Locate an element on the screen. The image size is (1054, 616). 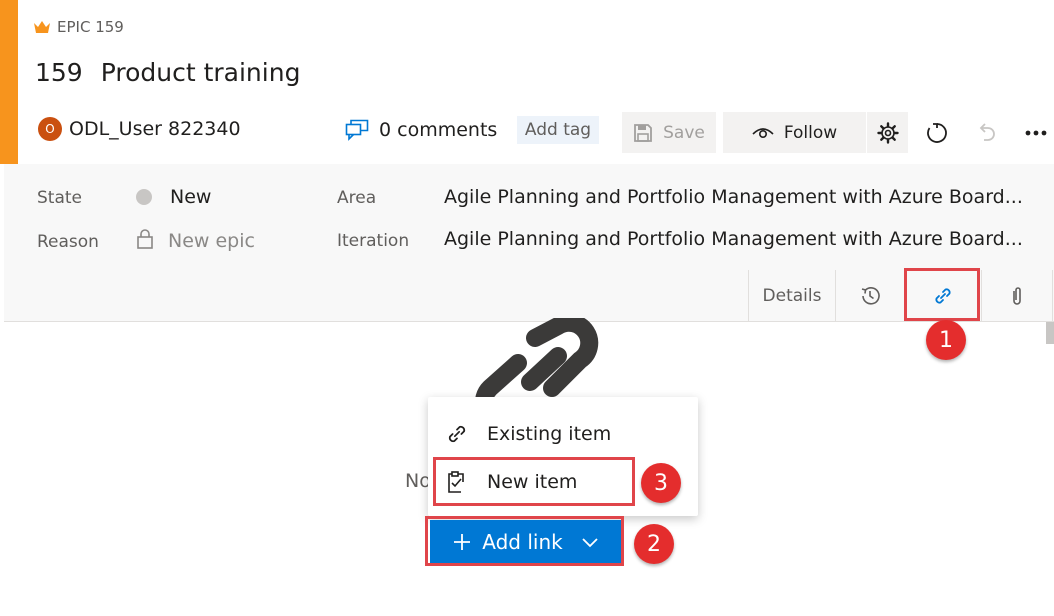
crown-icon is located at coordinates (42, 27).